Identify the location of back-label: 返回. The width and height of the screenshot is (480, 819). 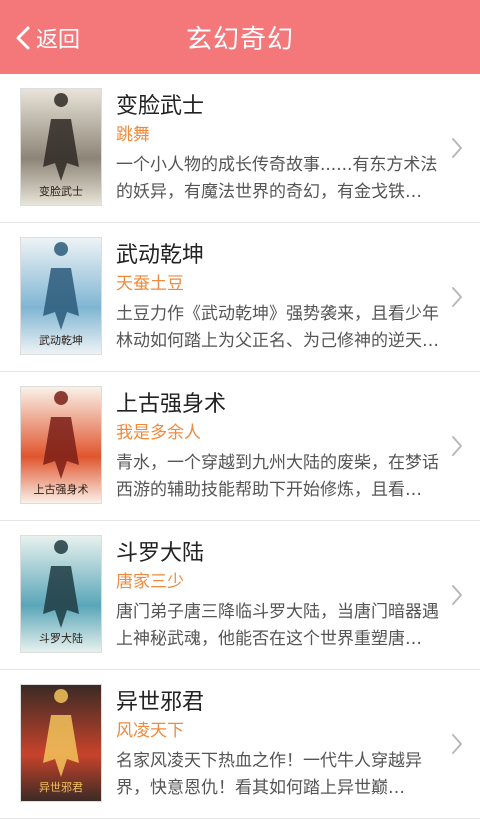
(58, 40).